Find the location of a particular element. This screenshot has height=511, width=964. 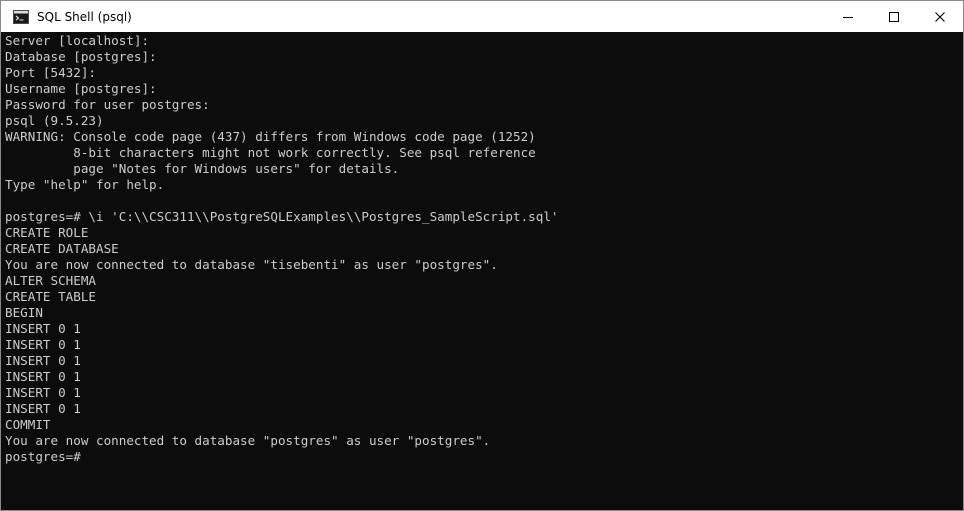

minimize-button is located at coordinates (848, 16).